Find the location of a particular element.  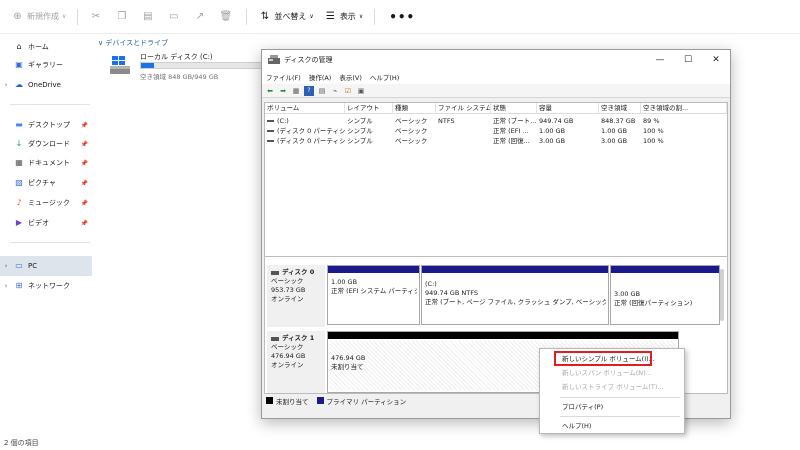

new-button: ⊕ 新規作成 ∨ is located at coordinates (38, 17).